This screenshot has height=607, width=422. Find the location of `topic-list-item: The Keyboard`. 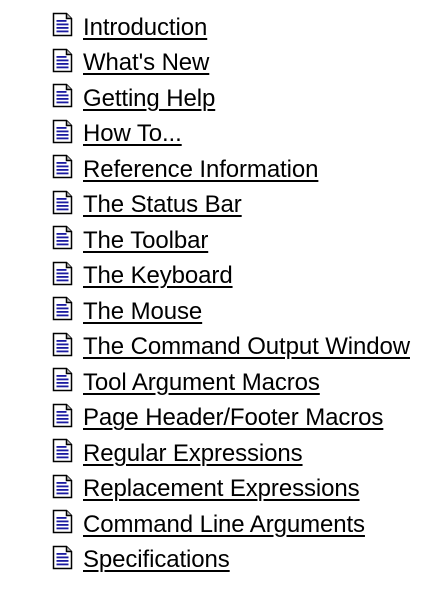

topic-list-item: The Keyboard is located at coordinates (231, 277).